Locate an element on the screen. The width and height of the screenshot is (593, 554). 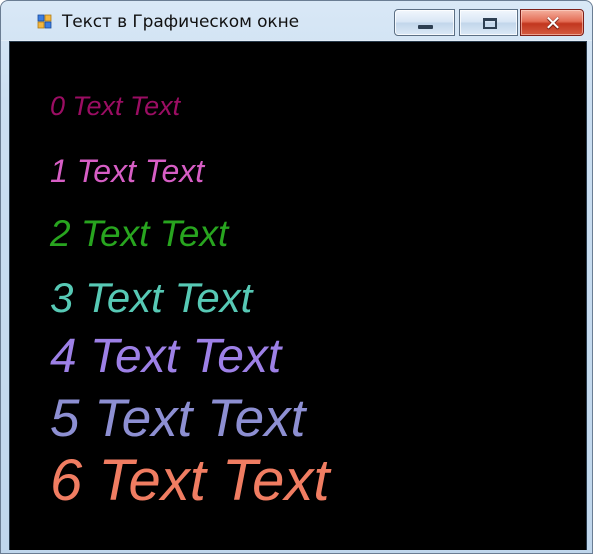
text-sample-6: 6 Text Text is located at coordinates (190, 480).